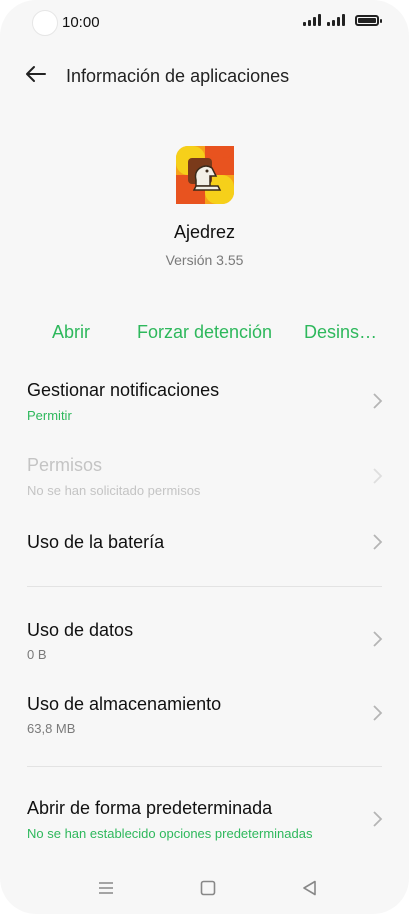  I want to click on arrow-left-icon, so click(36, 74).